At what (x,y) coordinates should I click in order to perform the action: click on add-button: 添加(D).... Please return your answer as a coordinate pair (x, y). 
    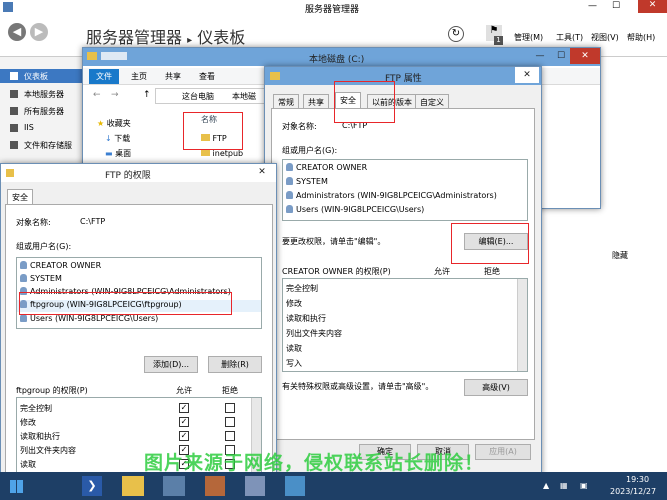
    Looking at the image, I should click on (171, 364).